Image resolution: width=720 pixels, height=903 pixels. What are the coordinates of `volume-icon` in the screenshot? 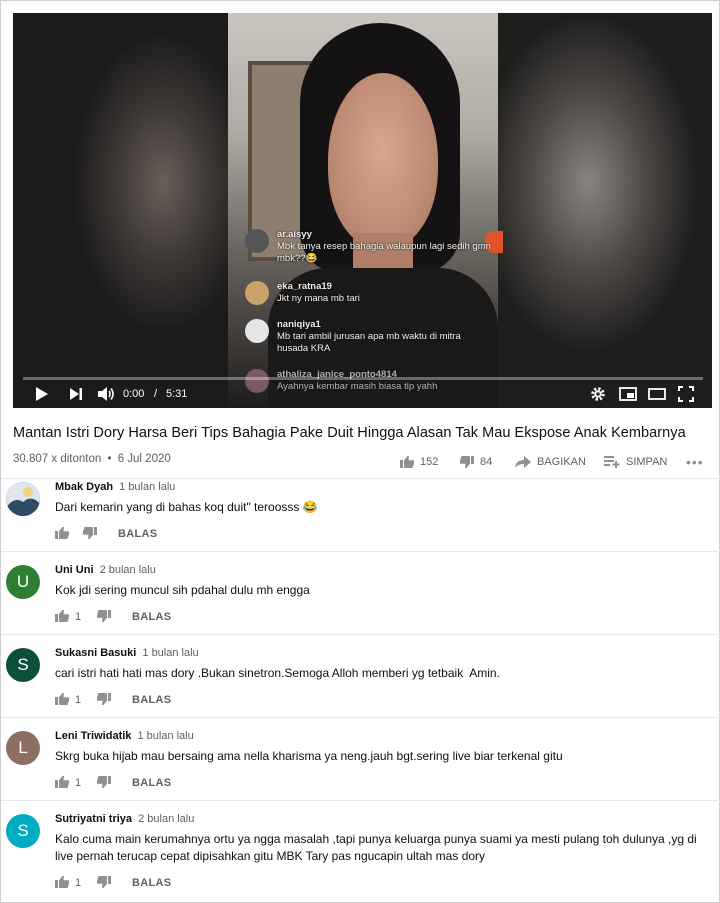 It's located at (106, 394).